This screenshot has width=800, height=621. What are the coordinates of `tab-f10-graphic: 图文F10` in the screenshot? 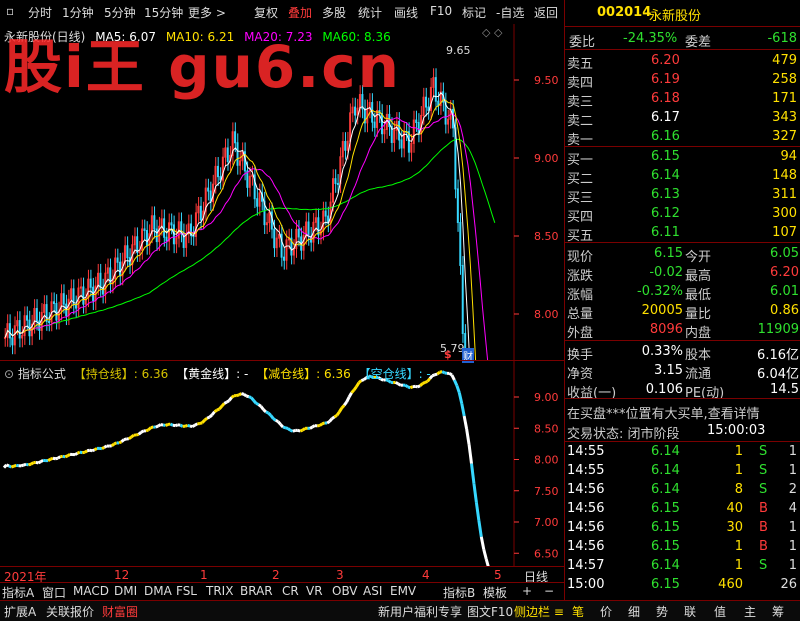 It's located at (490, 611).